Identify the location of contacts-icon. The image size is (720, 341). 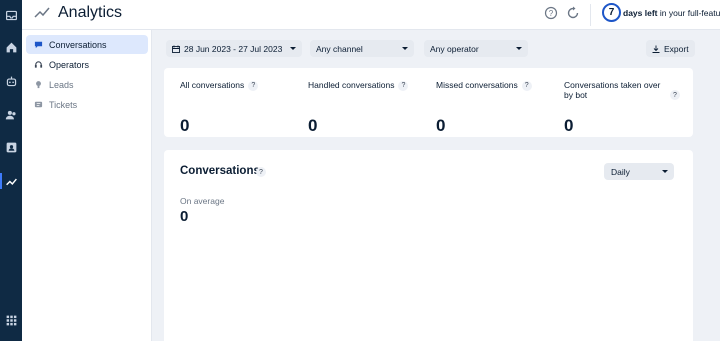
(11, 114).